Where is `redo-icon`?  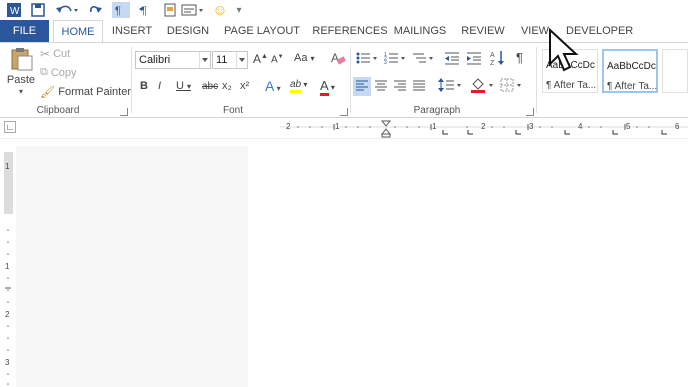
redo-icon is located at coordinates (96, 10).